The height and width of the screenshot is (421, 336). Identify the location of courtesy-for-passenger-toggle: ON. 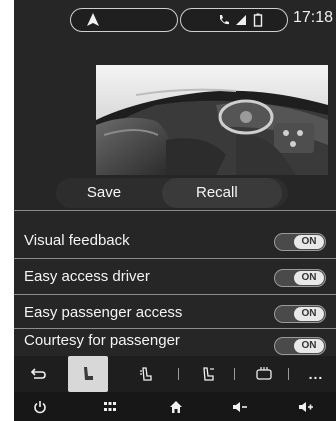
(300, 346).